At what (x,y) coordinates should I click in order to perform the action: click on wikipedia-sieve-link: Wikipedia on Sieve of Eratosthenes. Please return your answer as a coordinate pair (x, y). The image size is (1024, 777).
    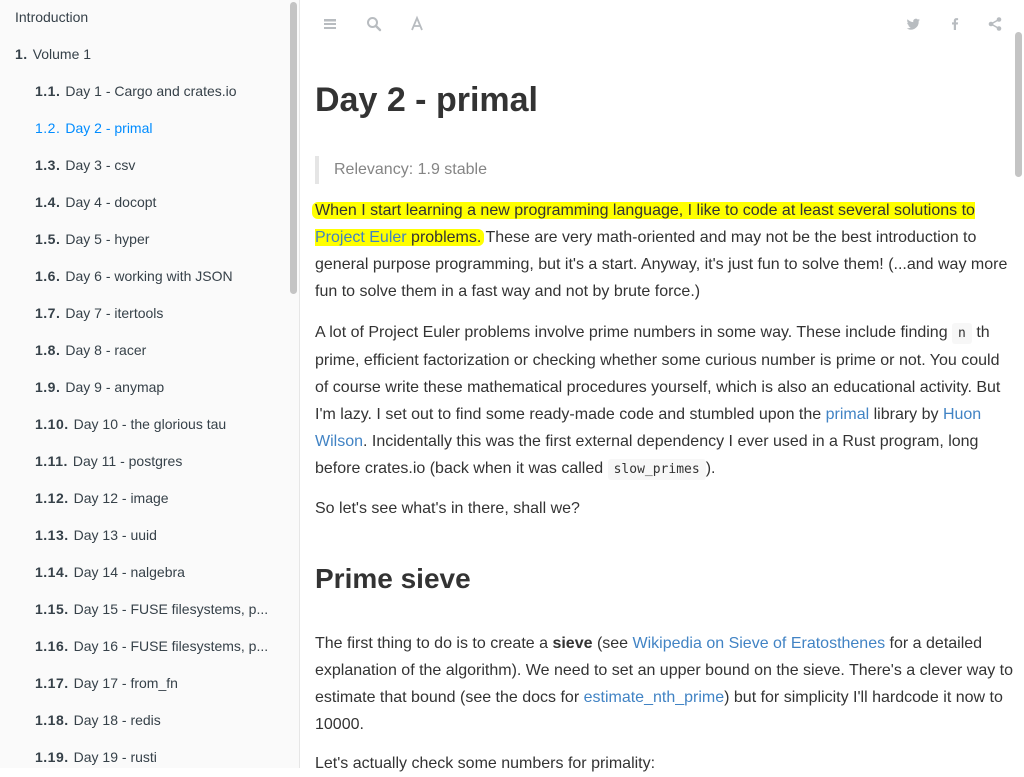
    Looking at the image, I should click on (759, 643).